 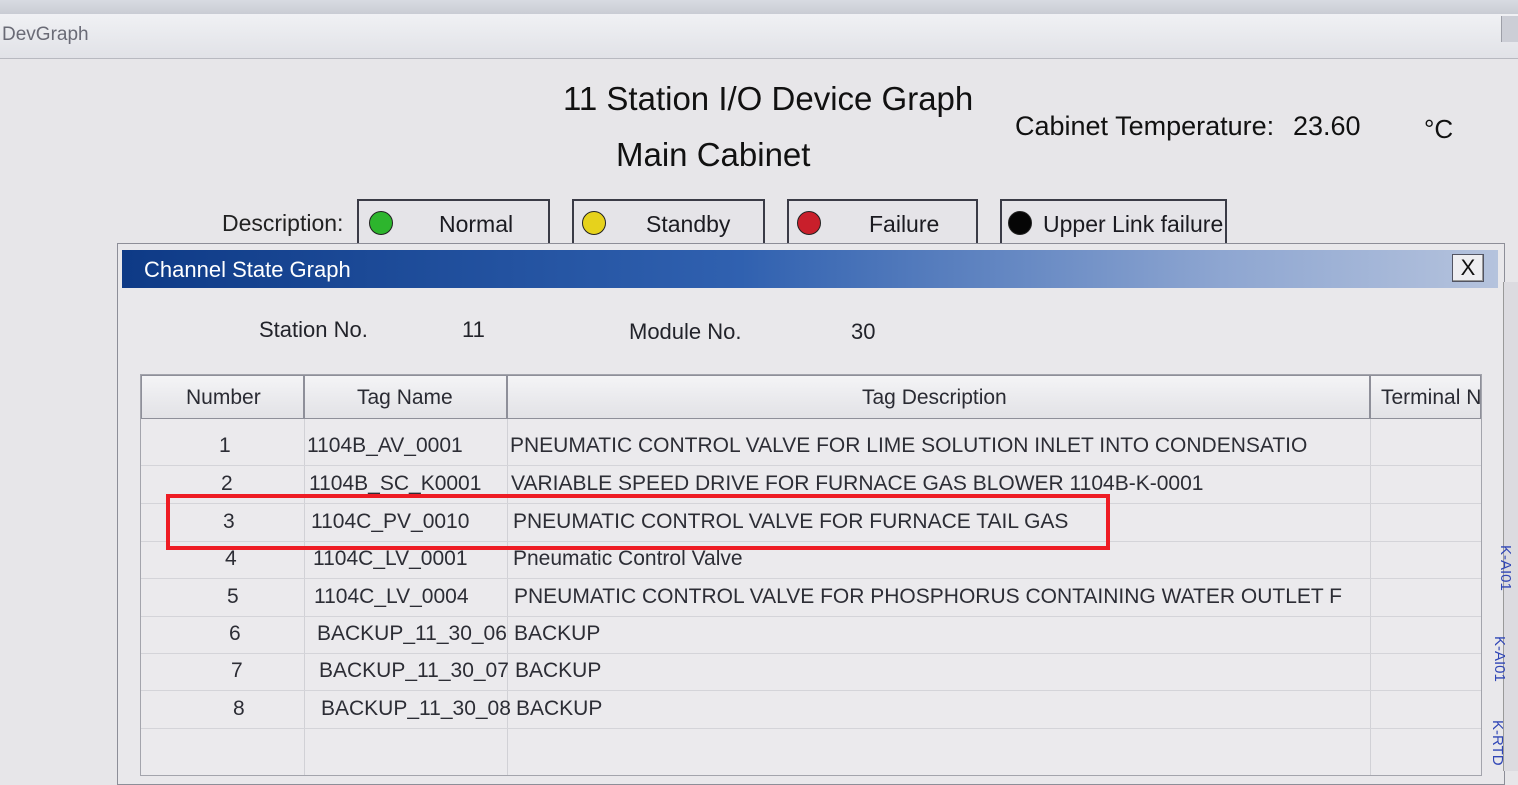 What do you see at coordinates (414, 670) in the screenshot?
I see `row-tag-name: BACKUP_11_30_07` at bounding box center [414, 670].